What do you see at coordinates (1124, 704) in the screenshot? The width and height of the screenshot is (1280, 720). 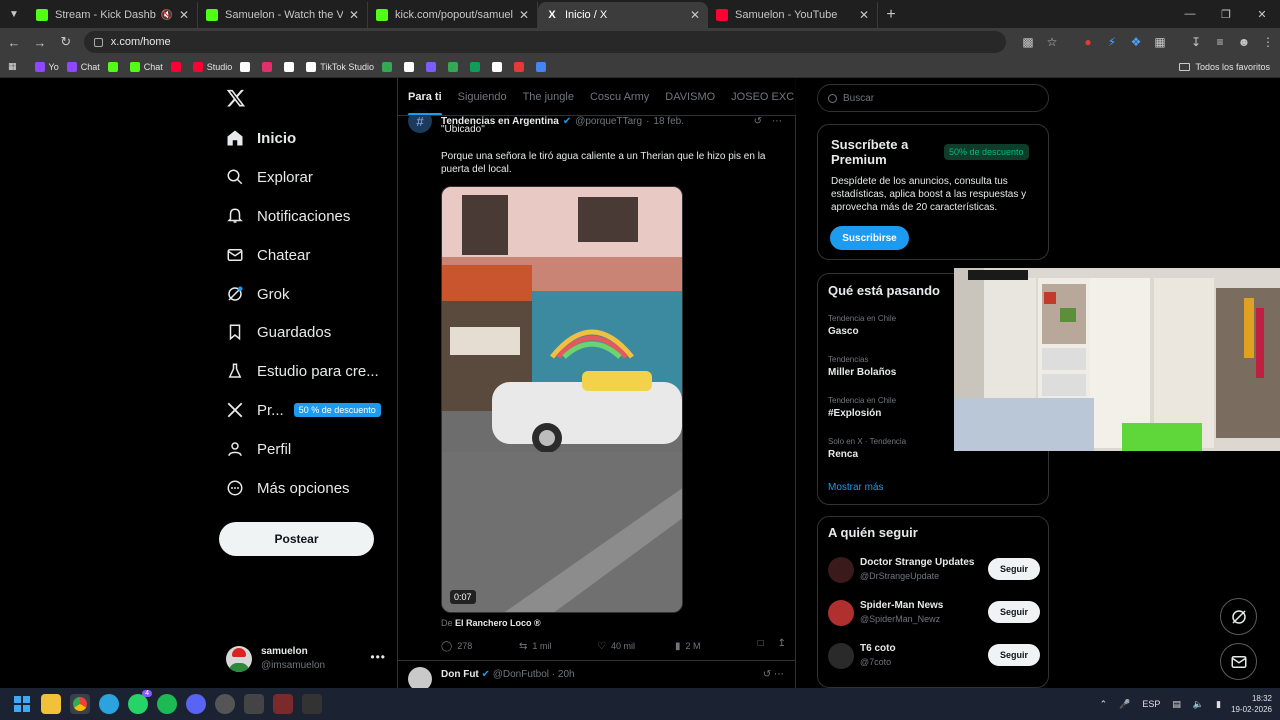 I see `microphone-icon: 🎤` at bounding box center [1124, 704].